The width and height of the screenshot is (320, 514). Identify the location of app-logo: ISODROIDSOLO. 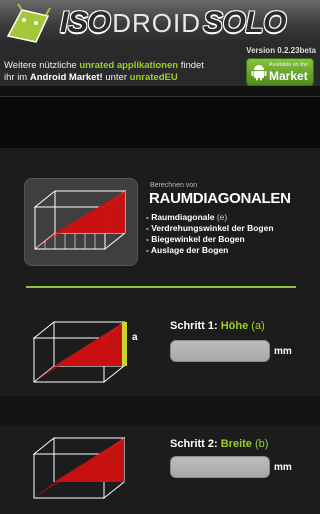
(173, 23).